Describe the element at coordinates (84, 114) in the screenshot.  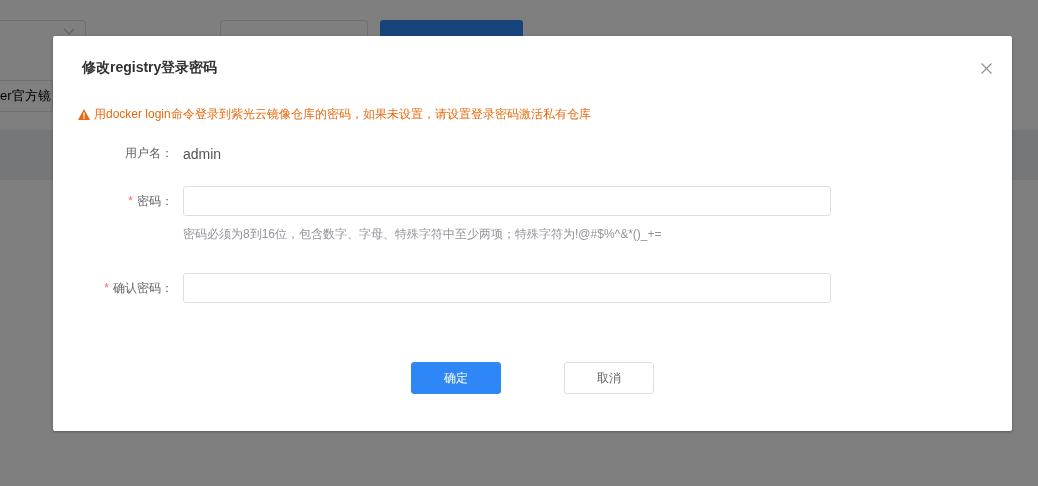
I see `warning-icon` at that location.